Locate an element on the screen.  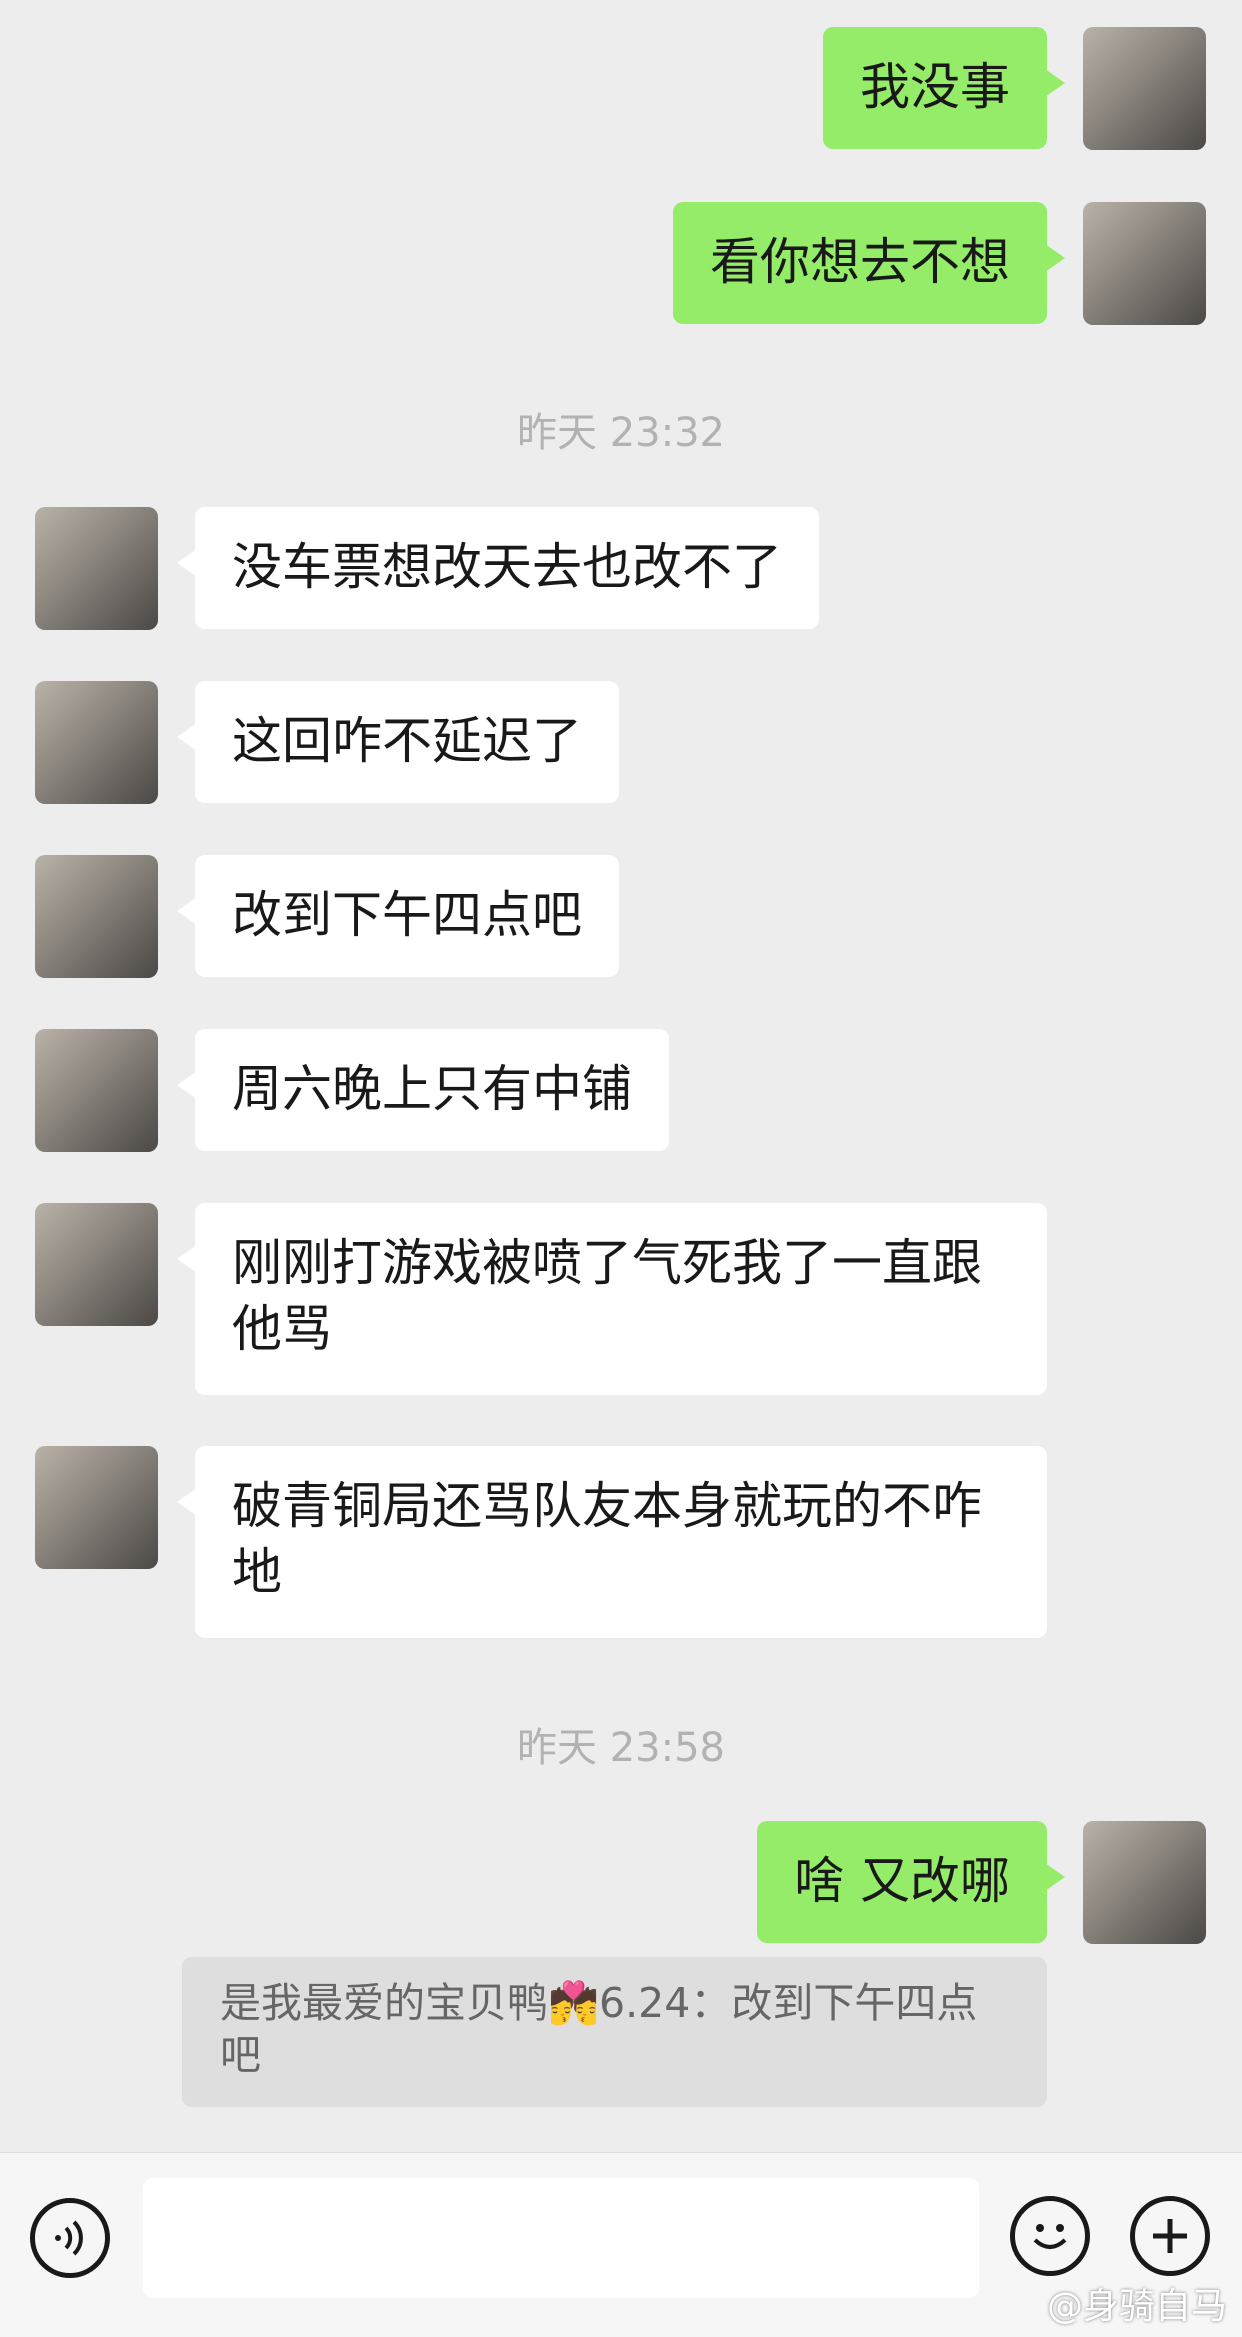
message-bubble-outgoing: 看你想去不想 is located at coordinates (869, 263).